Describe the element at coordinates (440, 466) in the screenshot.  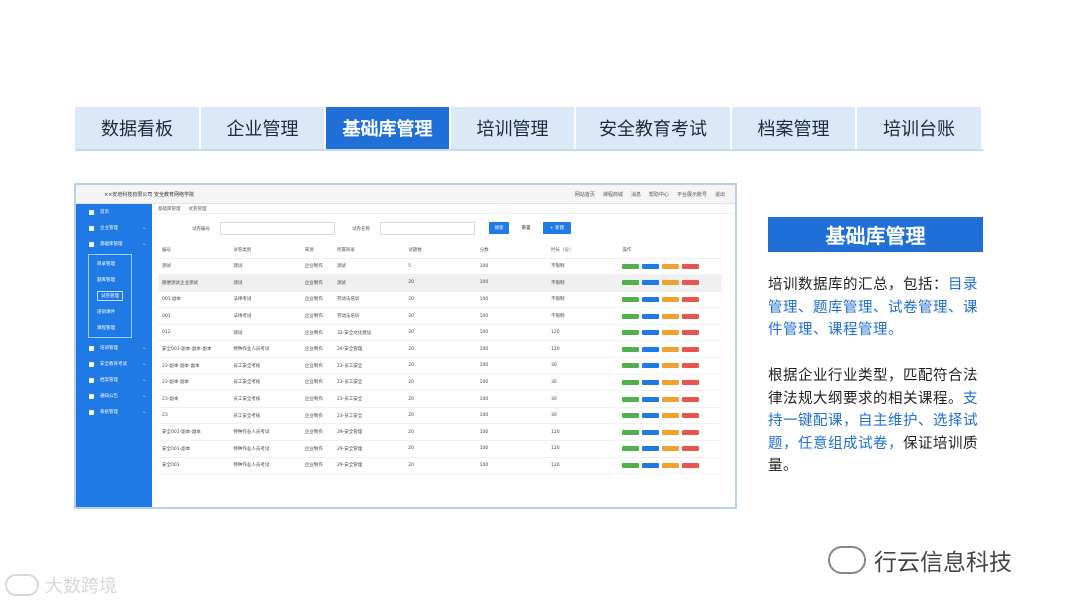
I see `table-row: 安全001 特种作业人员考试 企业制作 29-安全管理 20 100 120` at that location.